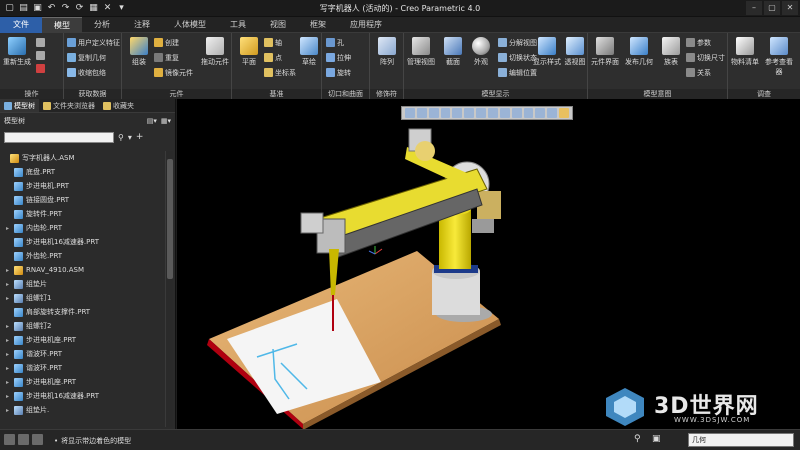 Image resolution: width=800 pixels, height=450 pixels. What do you see at coordinates (309, 51) in the screenshot?
I see `sketch-button: 草绘` at bounding box center [309, 51].